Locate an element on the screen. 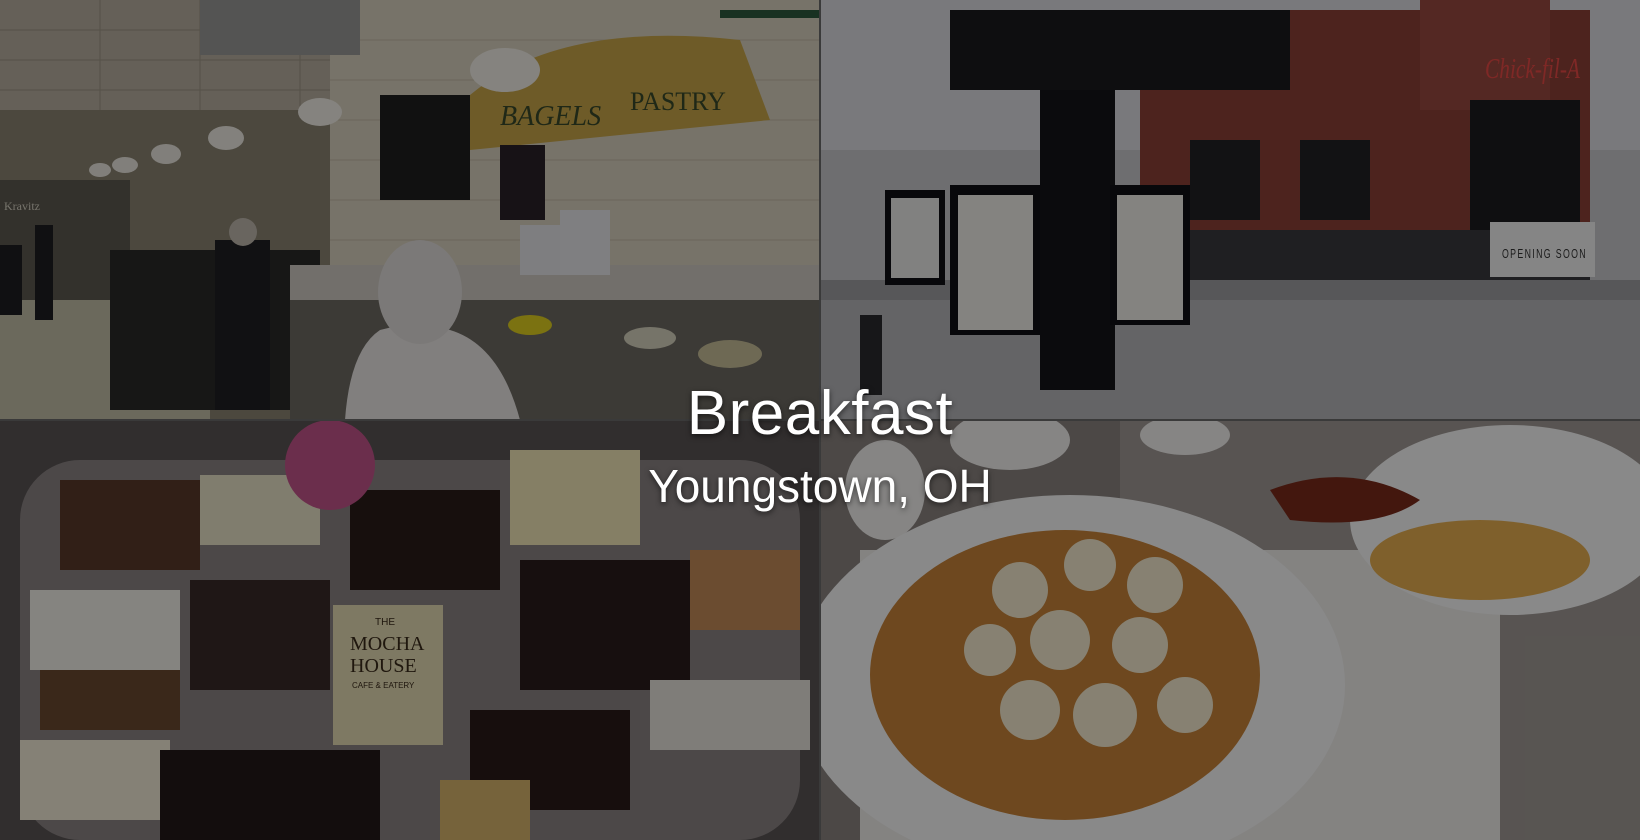 The width and height of the screenshot is (1640, 840). card-name-2: HOUSE is located at coordinates (383, 666).